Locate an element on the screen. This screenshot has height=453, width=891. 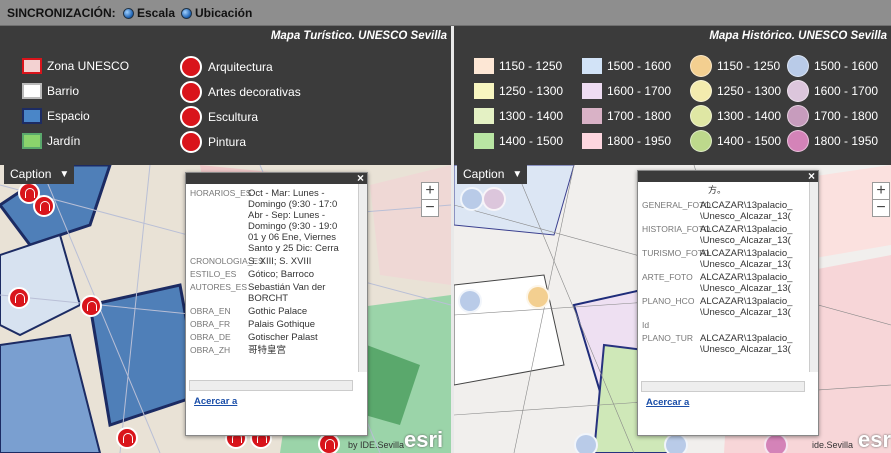
popup-row: OBRA_FR Palais Gothique is located at coordinates (272, 324).